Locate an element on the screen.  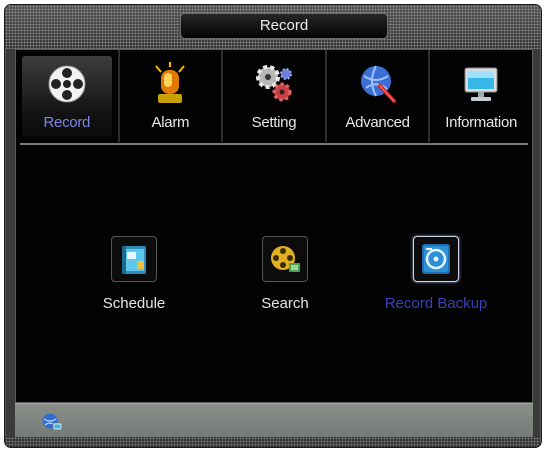
backup-disk-icon is located at coordinates (436, 259).